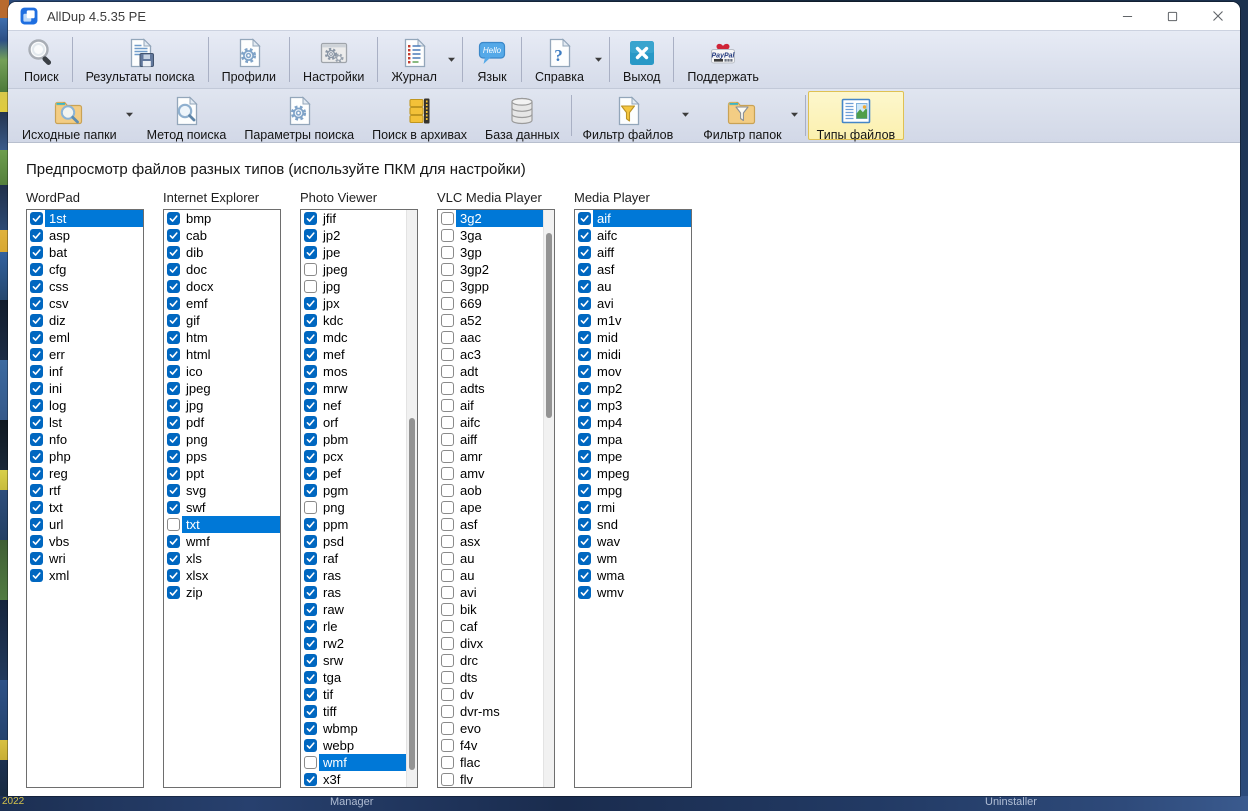 The width and height of the screenshot is (1248, 811). Describe the element at coordinates (222, 218) in the screenshot. I see `list-item: bmp` at that location.